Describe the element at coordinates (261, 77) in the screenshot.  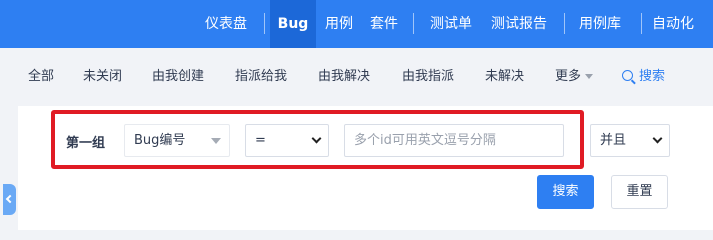
I see `subnav-assigned-to-me: 指派给我` at that location.